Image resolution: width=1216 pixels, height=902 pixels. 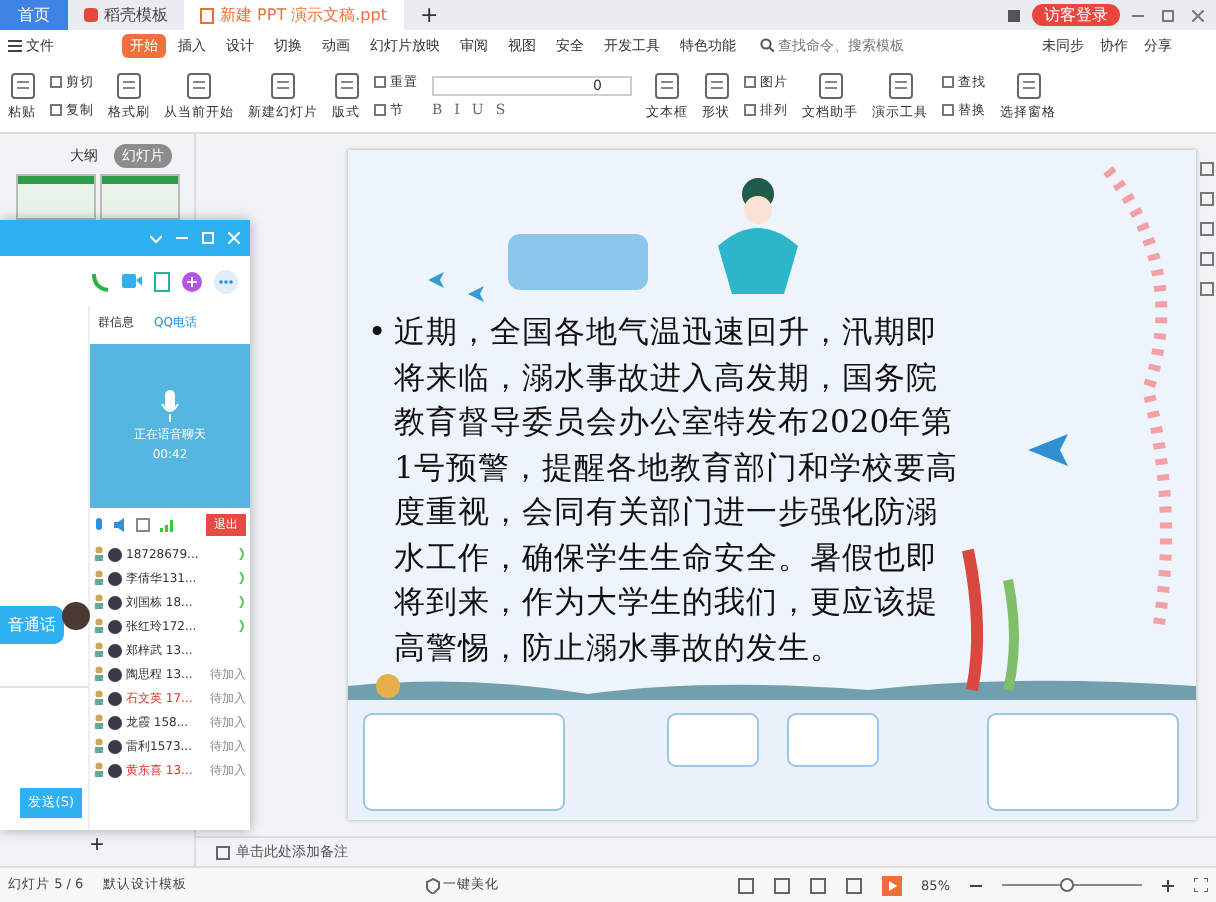 I want to click on play-icon, so click(x=891, y=885).